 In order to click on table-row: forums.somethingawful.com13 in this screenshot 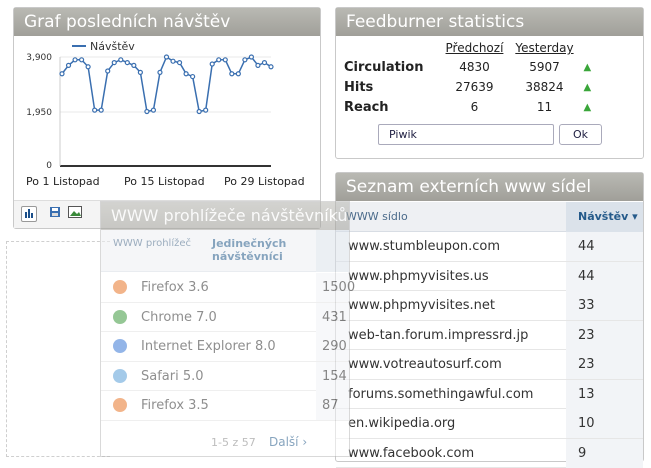, I will do `click(489, 395)`.